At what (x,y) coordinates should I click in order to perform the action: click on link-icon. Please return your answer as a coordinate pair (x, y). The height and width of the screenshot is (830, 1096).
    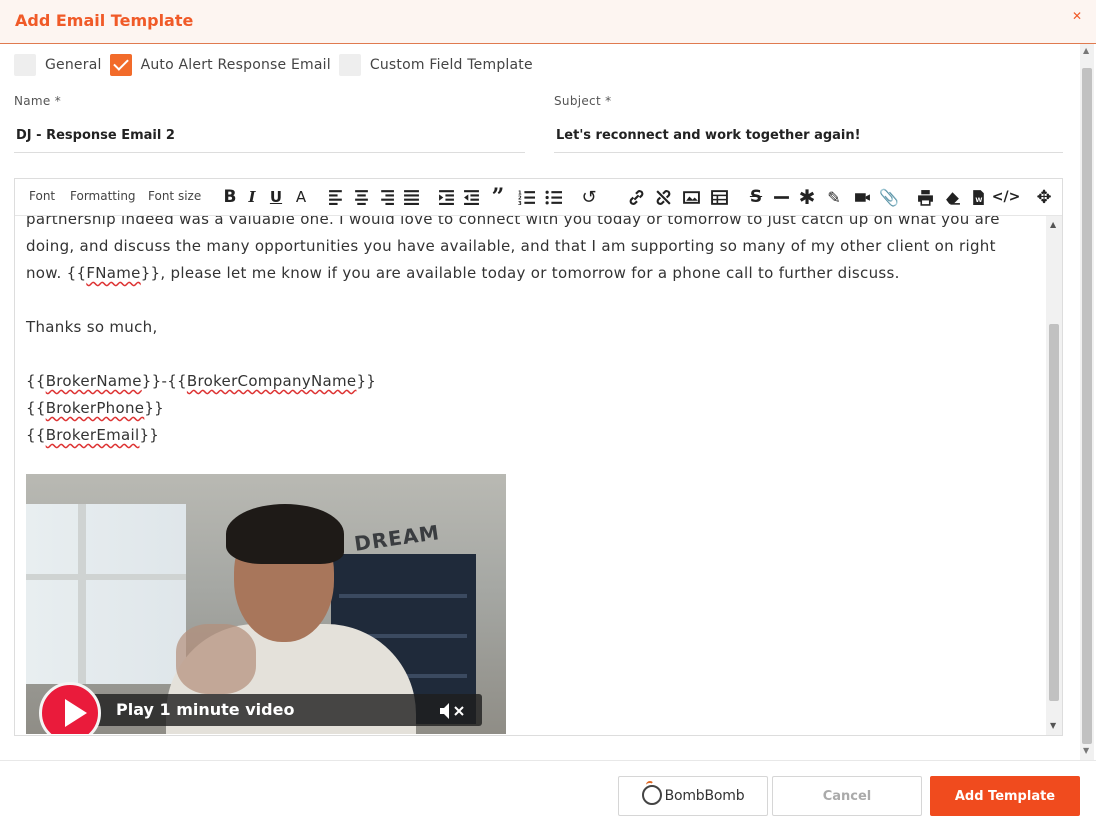
    Looking at the image, I should click on (636, 197).